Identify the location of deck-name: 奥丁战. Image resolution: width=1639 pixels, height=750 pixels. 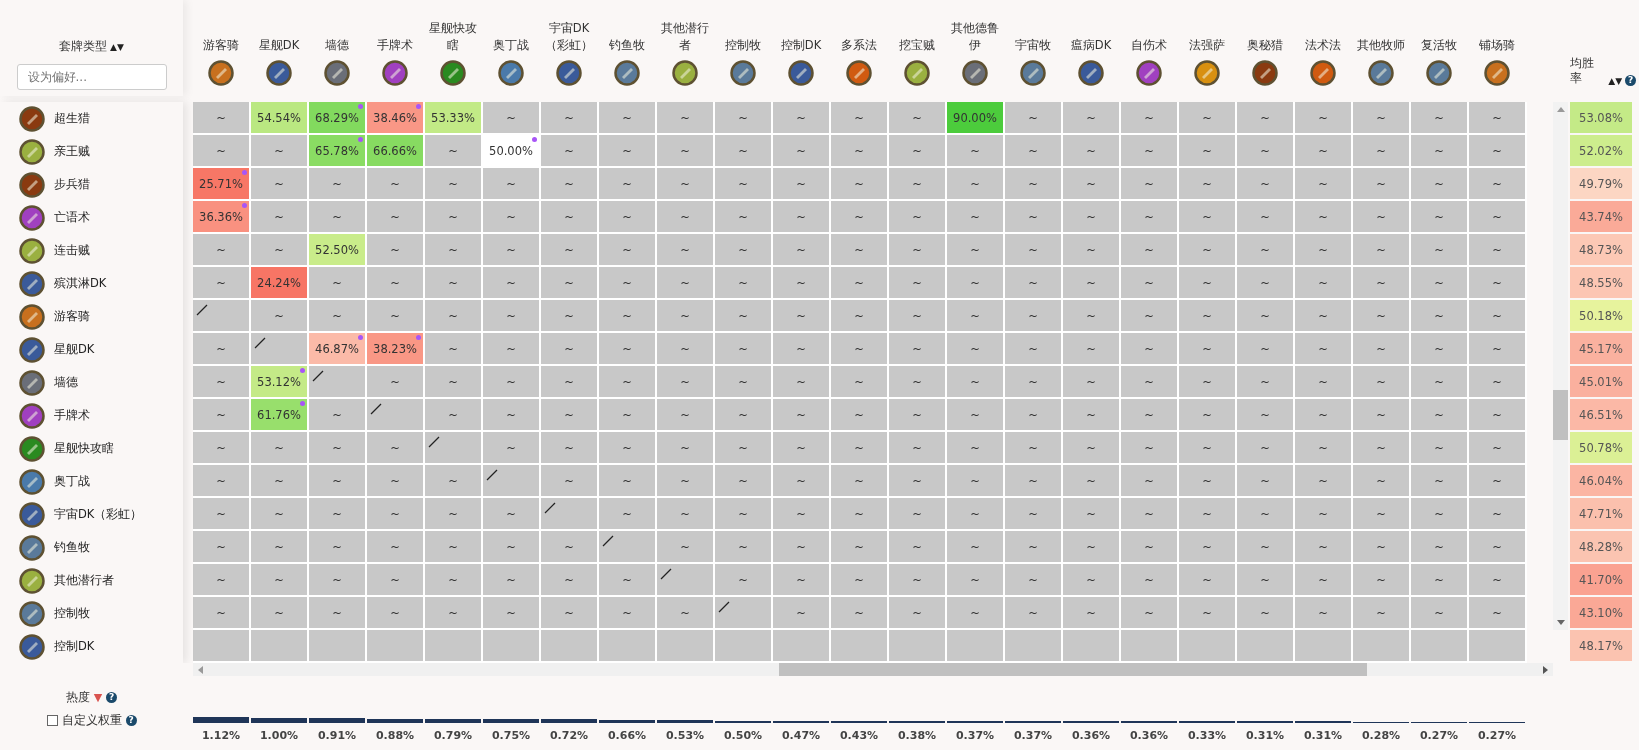
(72, 481).